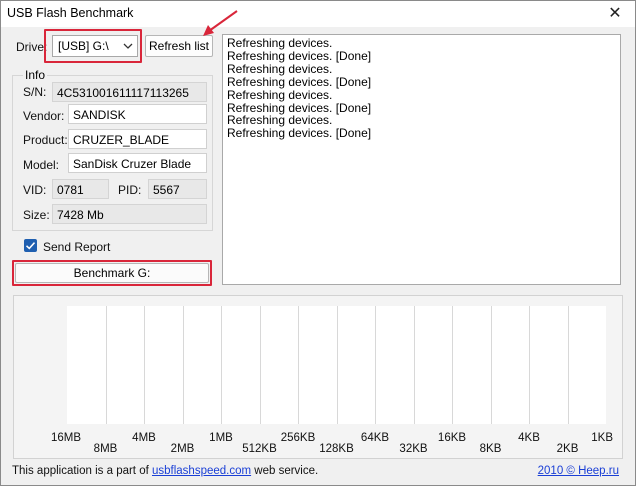 This screenshot has width=636, height=486. What do you see at coordinates (285, 471) in the screenshot?
I see `footer-suffix: web service.` at bounding box center [285, 471].